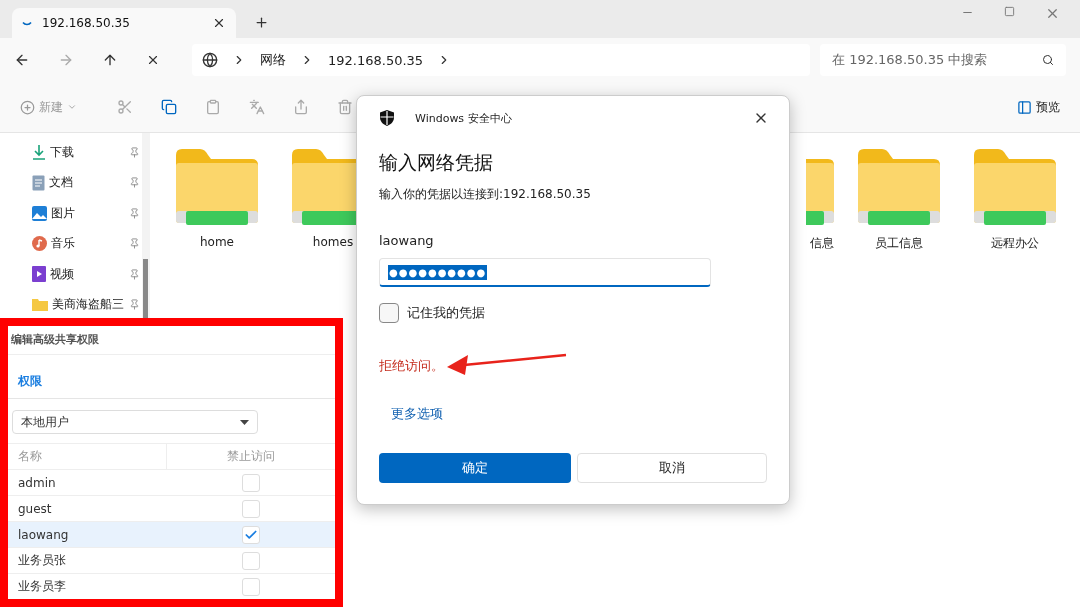 This screenshot has height=607, width=1080. What do you see at coordinates (301, 107) in the screenshot?
I see `share-icon` at bounding box center [301, 107].